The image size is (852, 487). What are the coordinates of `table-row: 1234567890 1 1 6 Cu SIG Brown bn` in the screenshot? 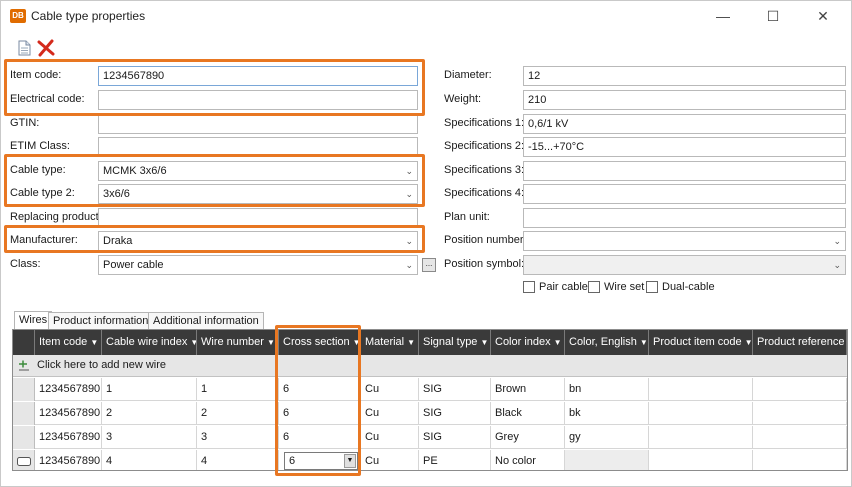 It's located at (430, 389).